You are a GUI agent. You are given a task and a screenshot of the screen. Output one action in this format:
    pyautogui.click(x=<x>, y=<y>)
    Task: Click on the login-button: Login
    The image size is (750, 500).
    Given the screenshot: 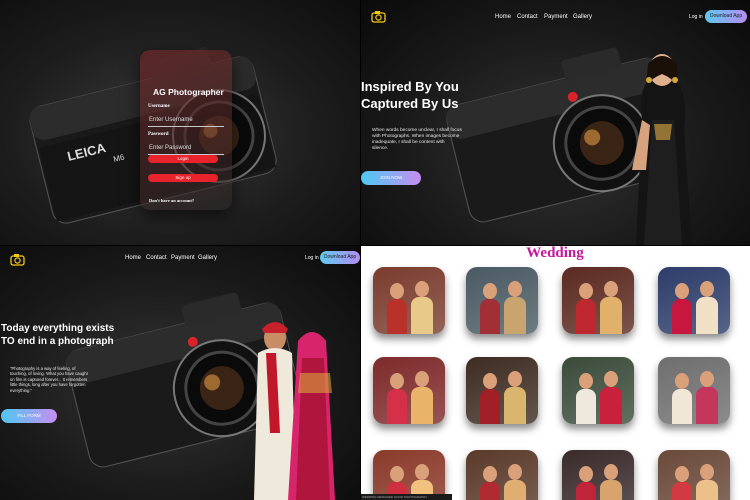 What is the action you would take?
    pyautogui.click(x=183, y=159)
    